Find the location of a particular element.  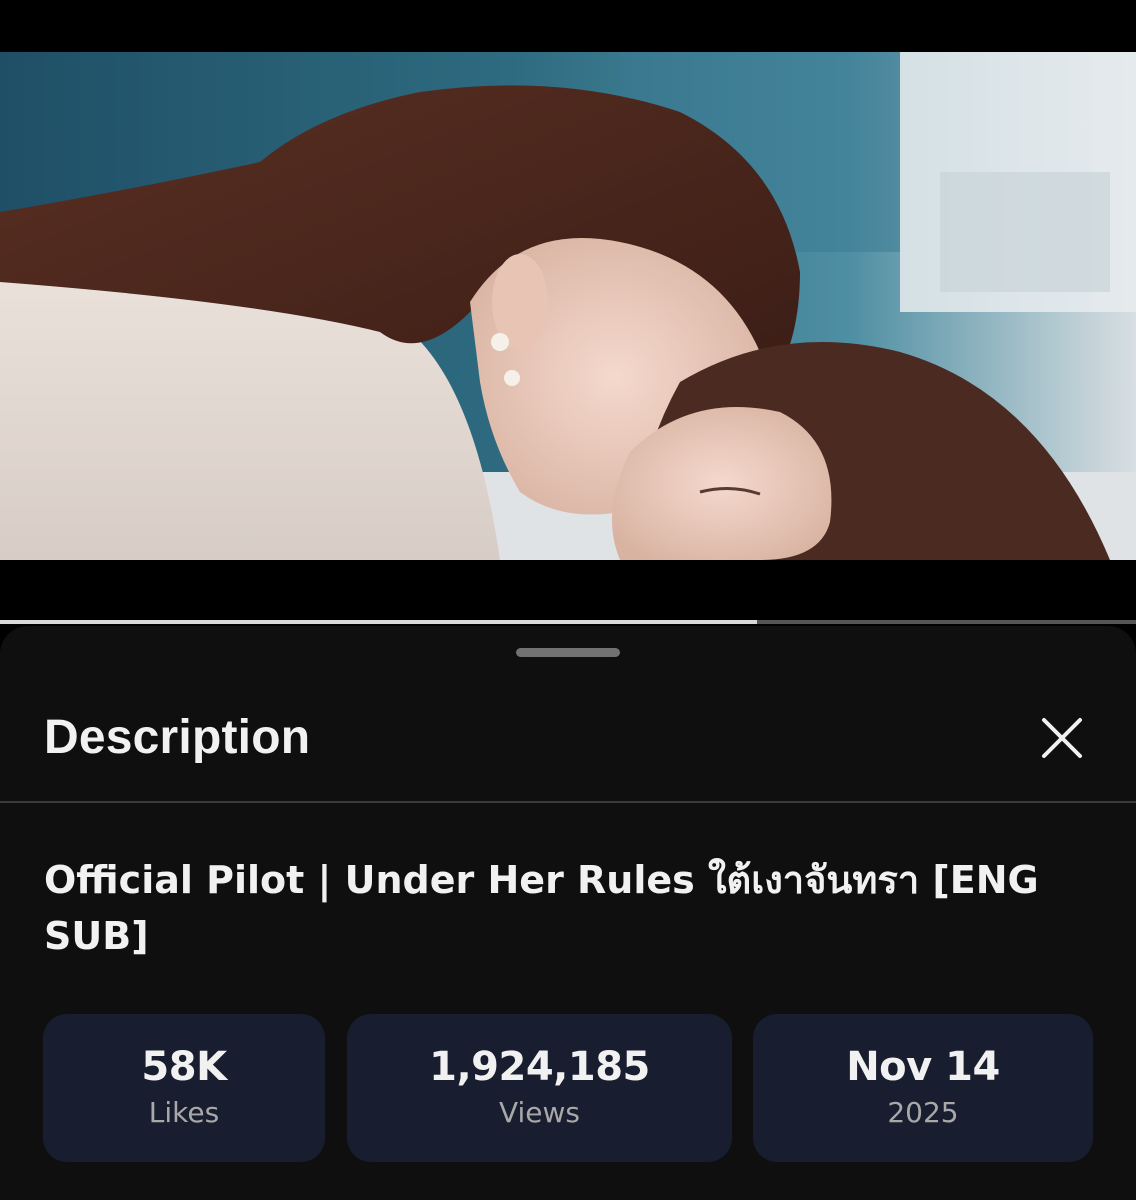

sheet-title: Description is located at coordinates (177, 737).